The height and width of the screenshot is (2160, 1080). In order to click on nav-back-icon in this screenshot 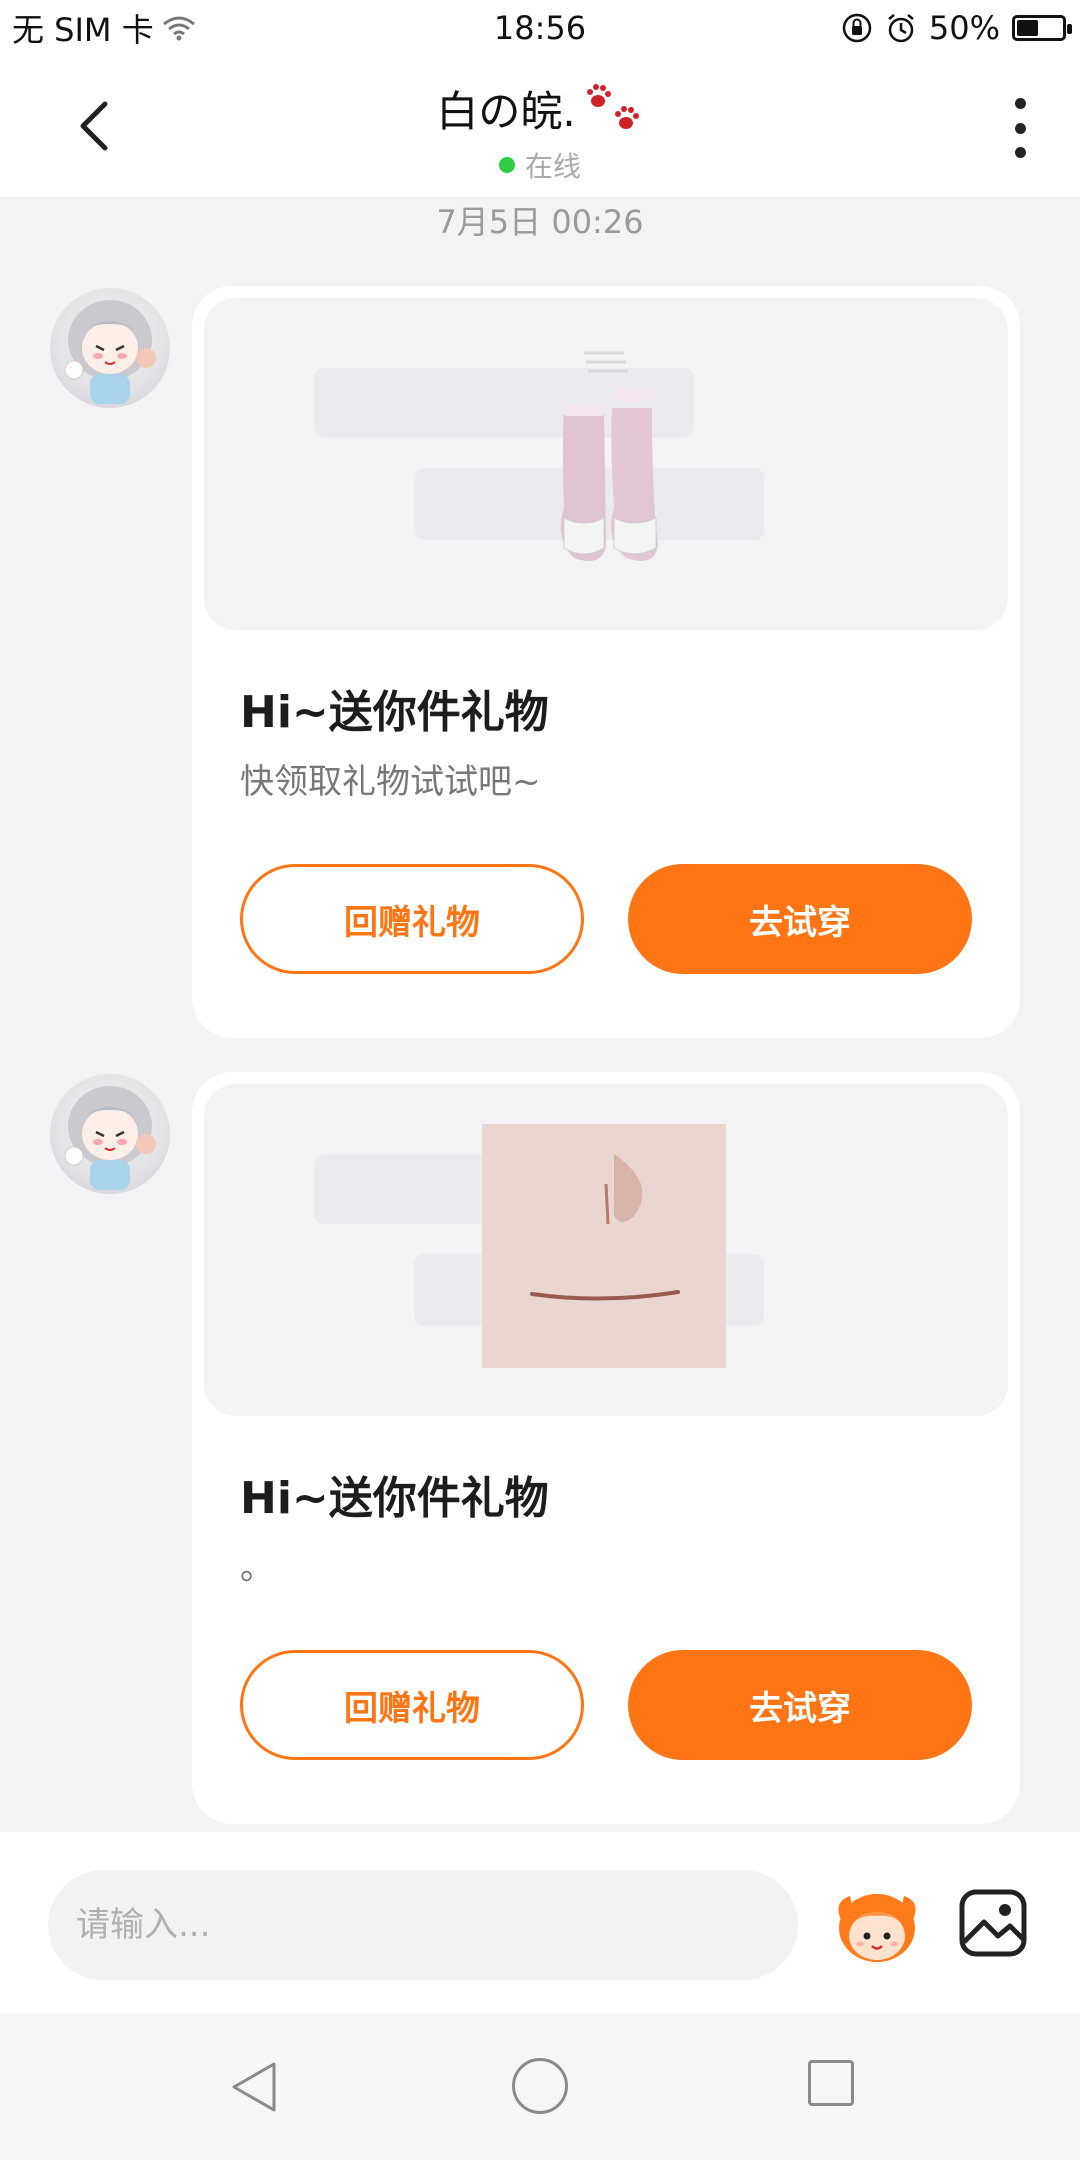, I will do `click(255, 2087)`.